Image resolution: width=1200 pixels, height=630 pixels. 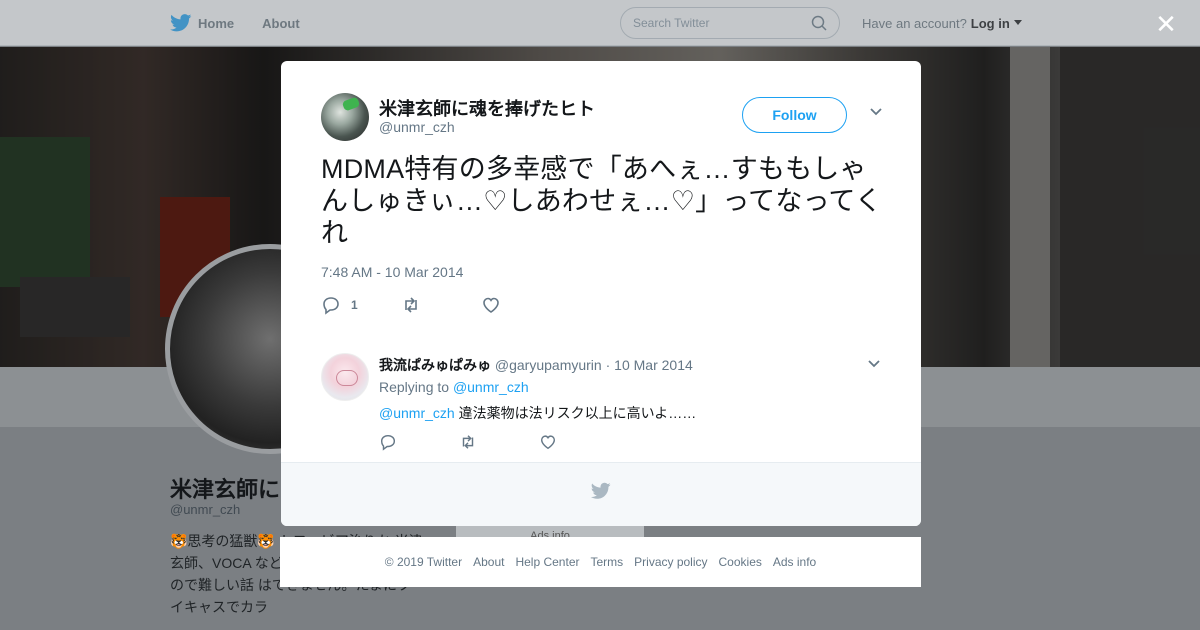 What do you see at coordinates (653, 365) in the screenshot?
I see `reply-date: 10 Mar 2014` at bounding box center [653, 365].